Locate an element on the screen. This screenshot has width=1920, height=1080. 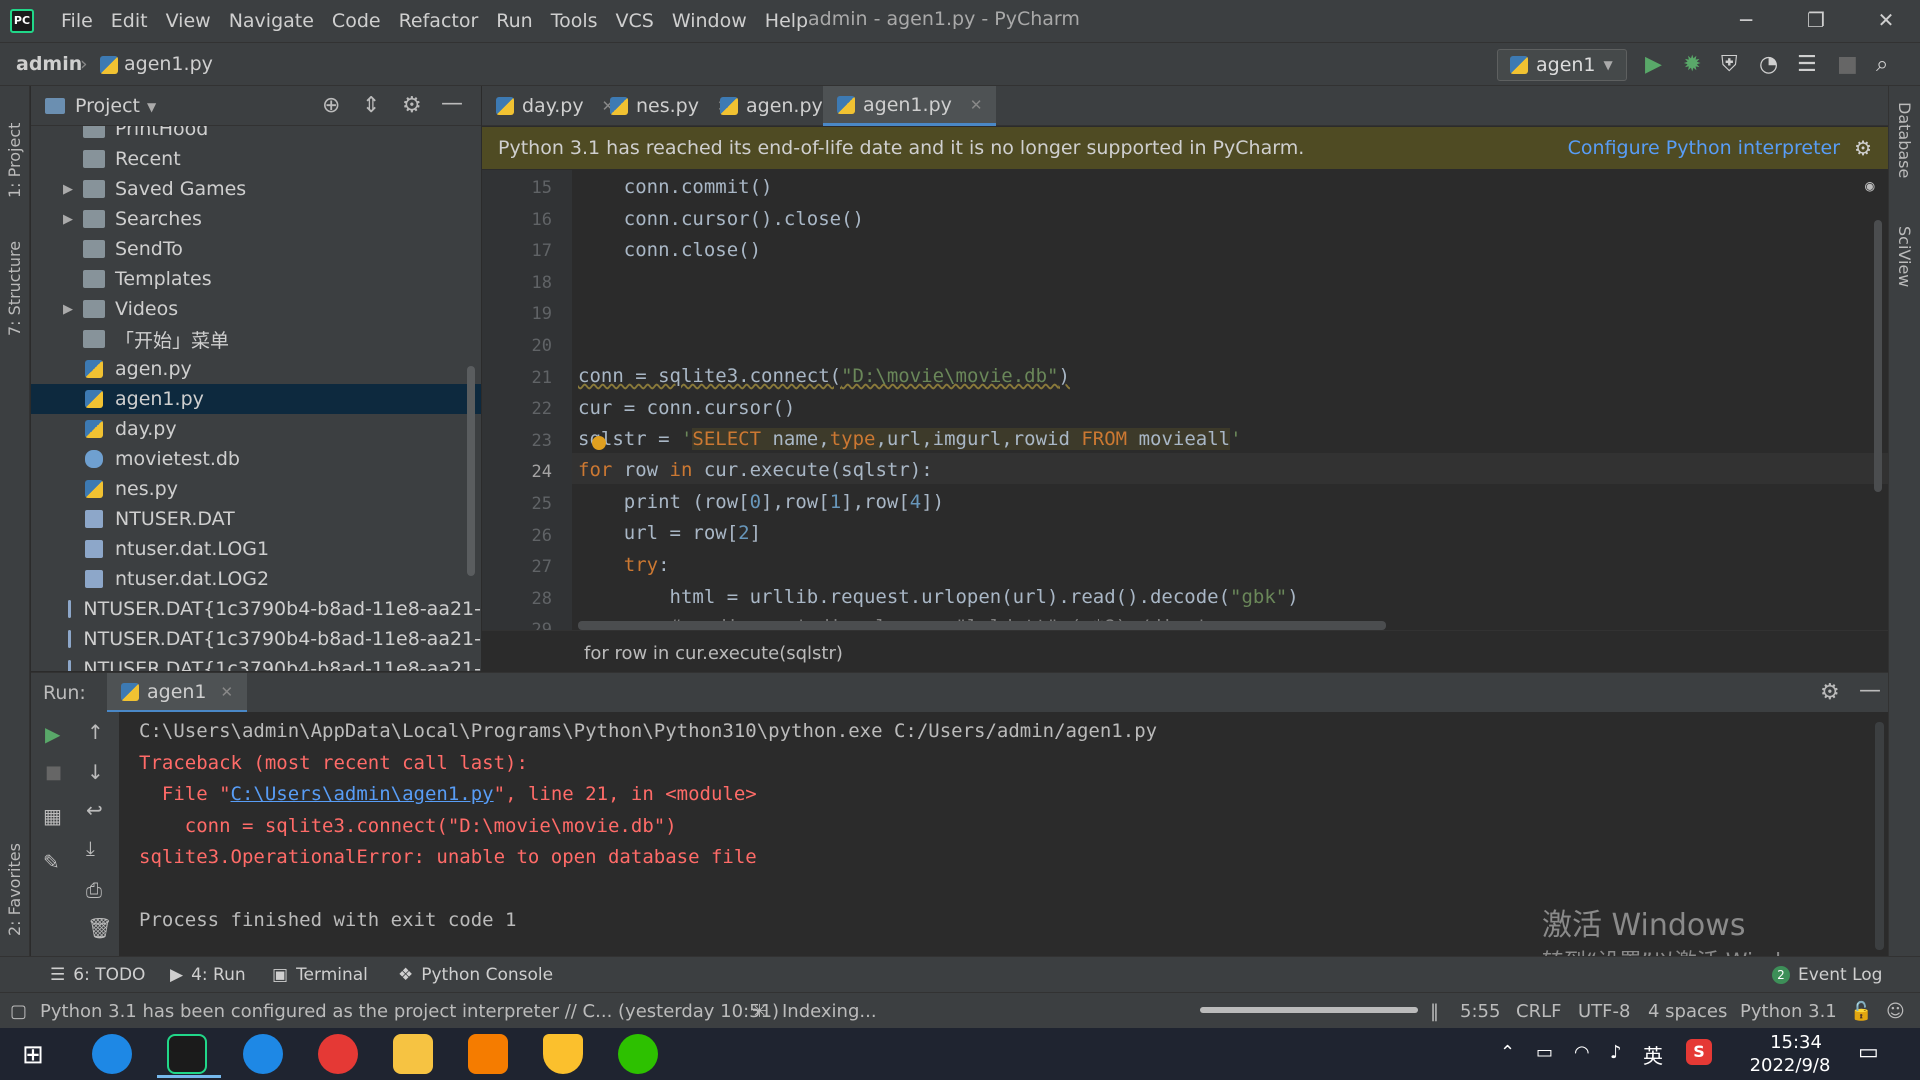
battery-icon: ▭ is located at coordinates (1544, 1052).